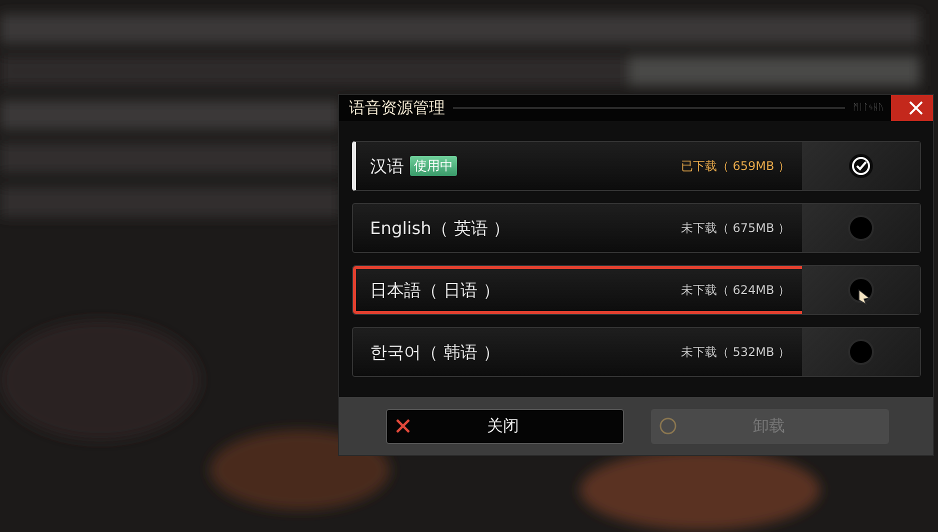 The width and height of the screenshot is (938, 532). Describe the element at coordinates (864, 297) in the screenshot. I see `cursor-icon` at that location.